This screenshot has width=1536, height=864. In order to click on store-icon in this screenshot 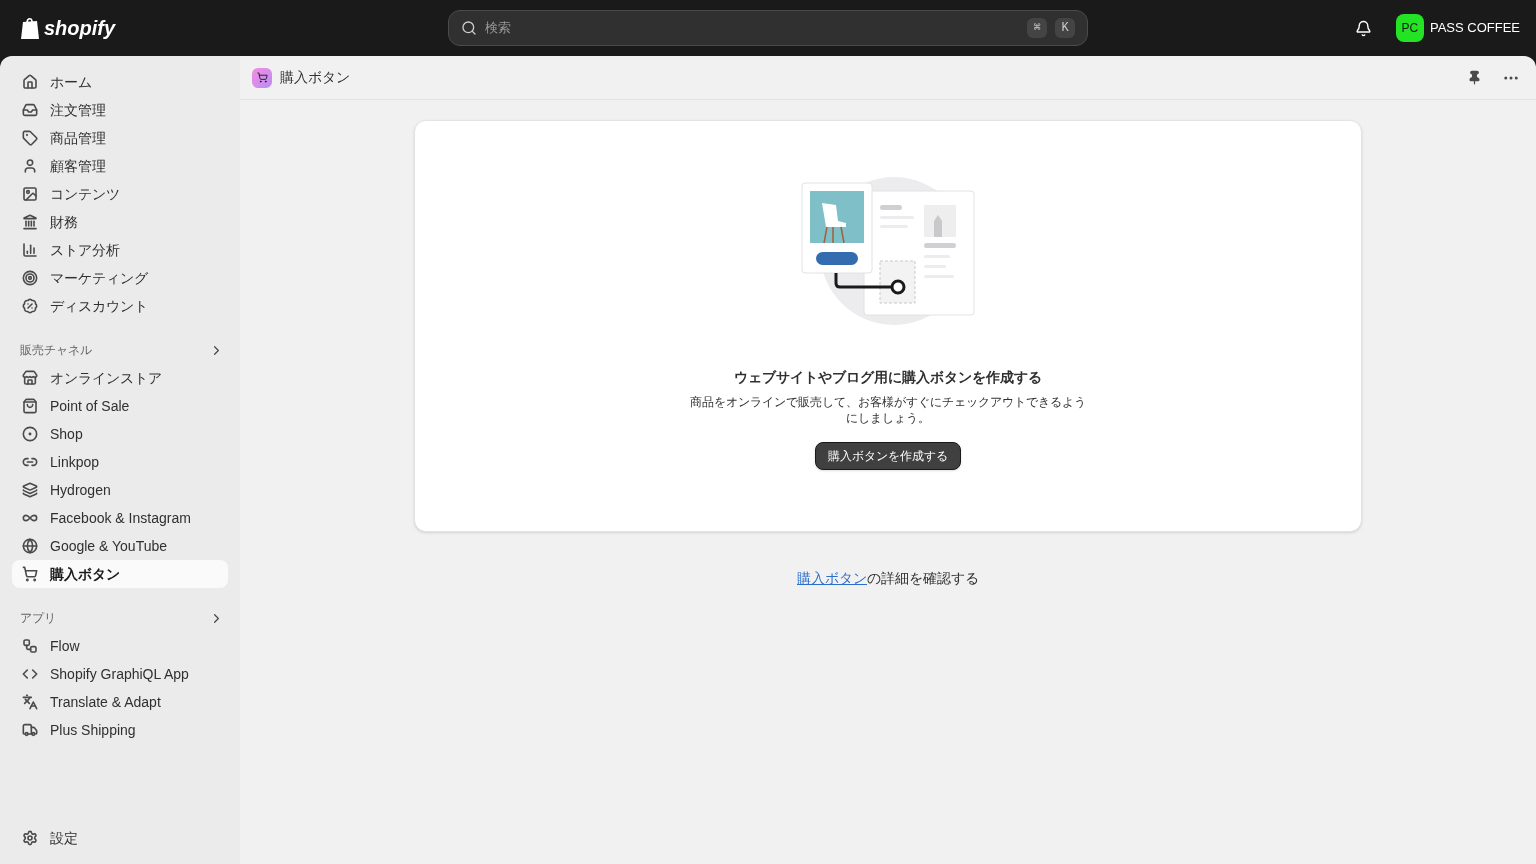, I will do `click(30, 378)`.